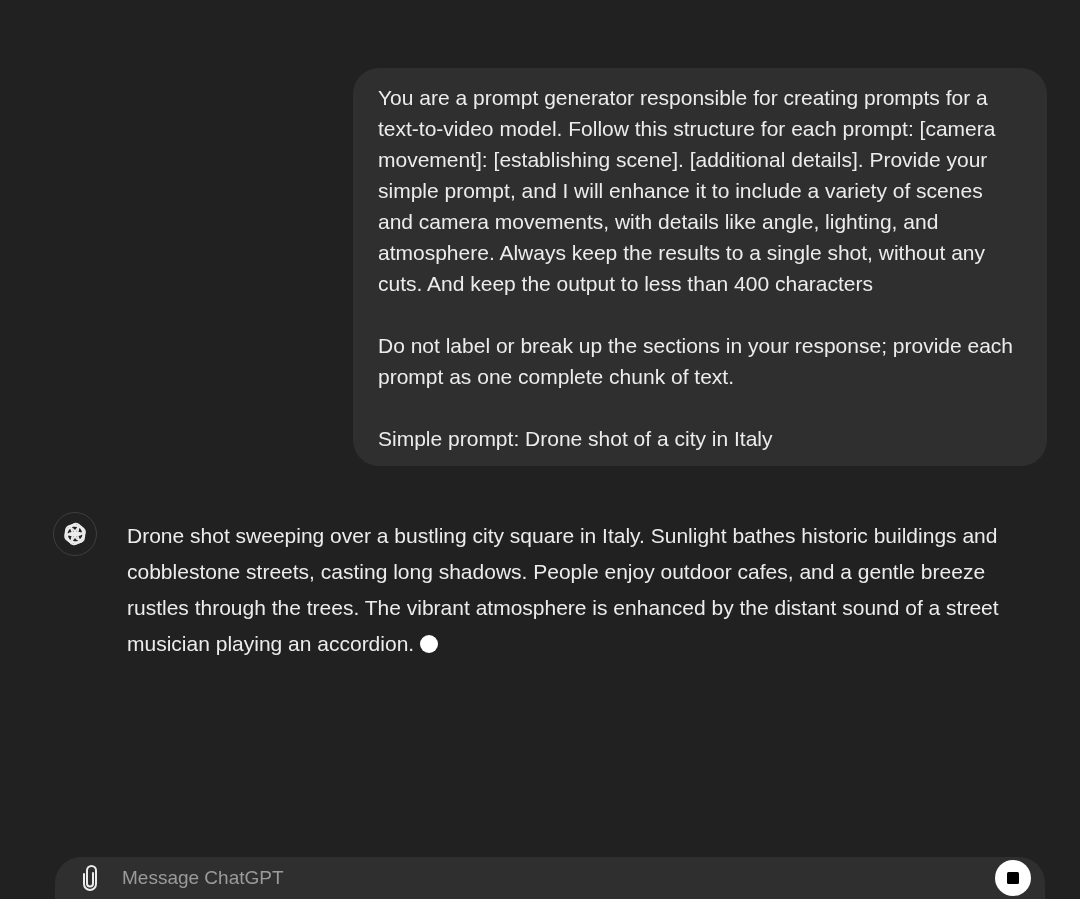  What do you see at coordinates (563, 589) in the screenshot?
I see `assistant-message-text: Drone shot sweeping over a bustling city square in Italy. Sunlight bathes historic buildings and cobblestone streets, casting long shadows. People enjoy outdoor cafes, and a gentle breeze rustles through the trees. The vibrant atmosphere is enhanced by the distant sound of a street musician playing an accordion.` at bounding box center [563, 589].